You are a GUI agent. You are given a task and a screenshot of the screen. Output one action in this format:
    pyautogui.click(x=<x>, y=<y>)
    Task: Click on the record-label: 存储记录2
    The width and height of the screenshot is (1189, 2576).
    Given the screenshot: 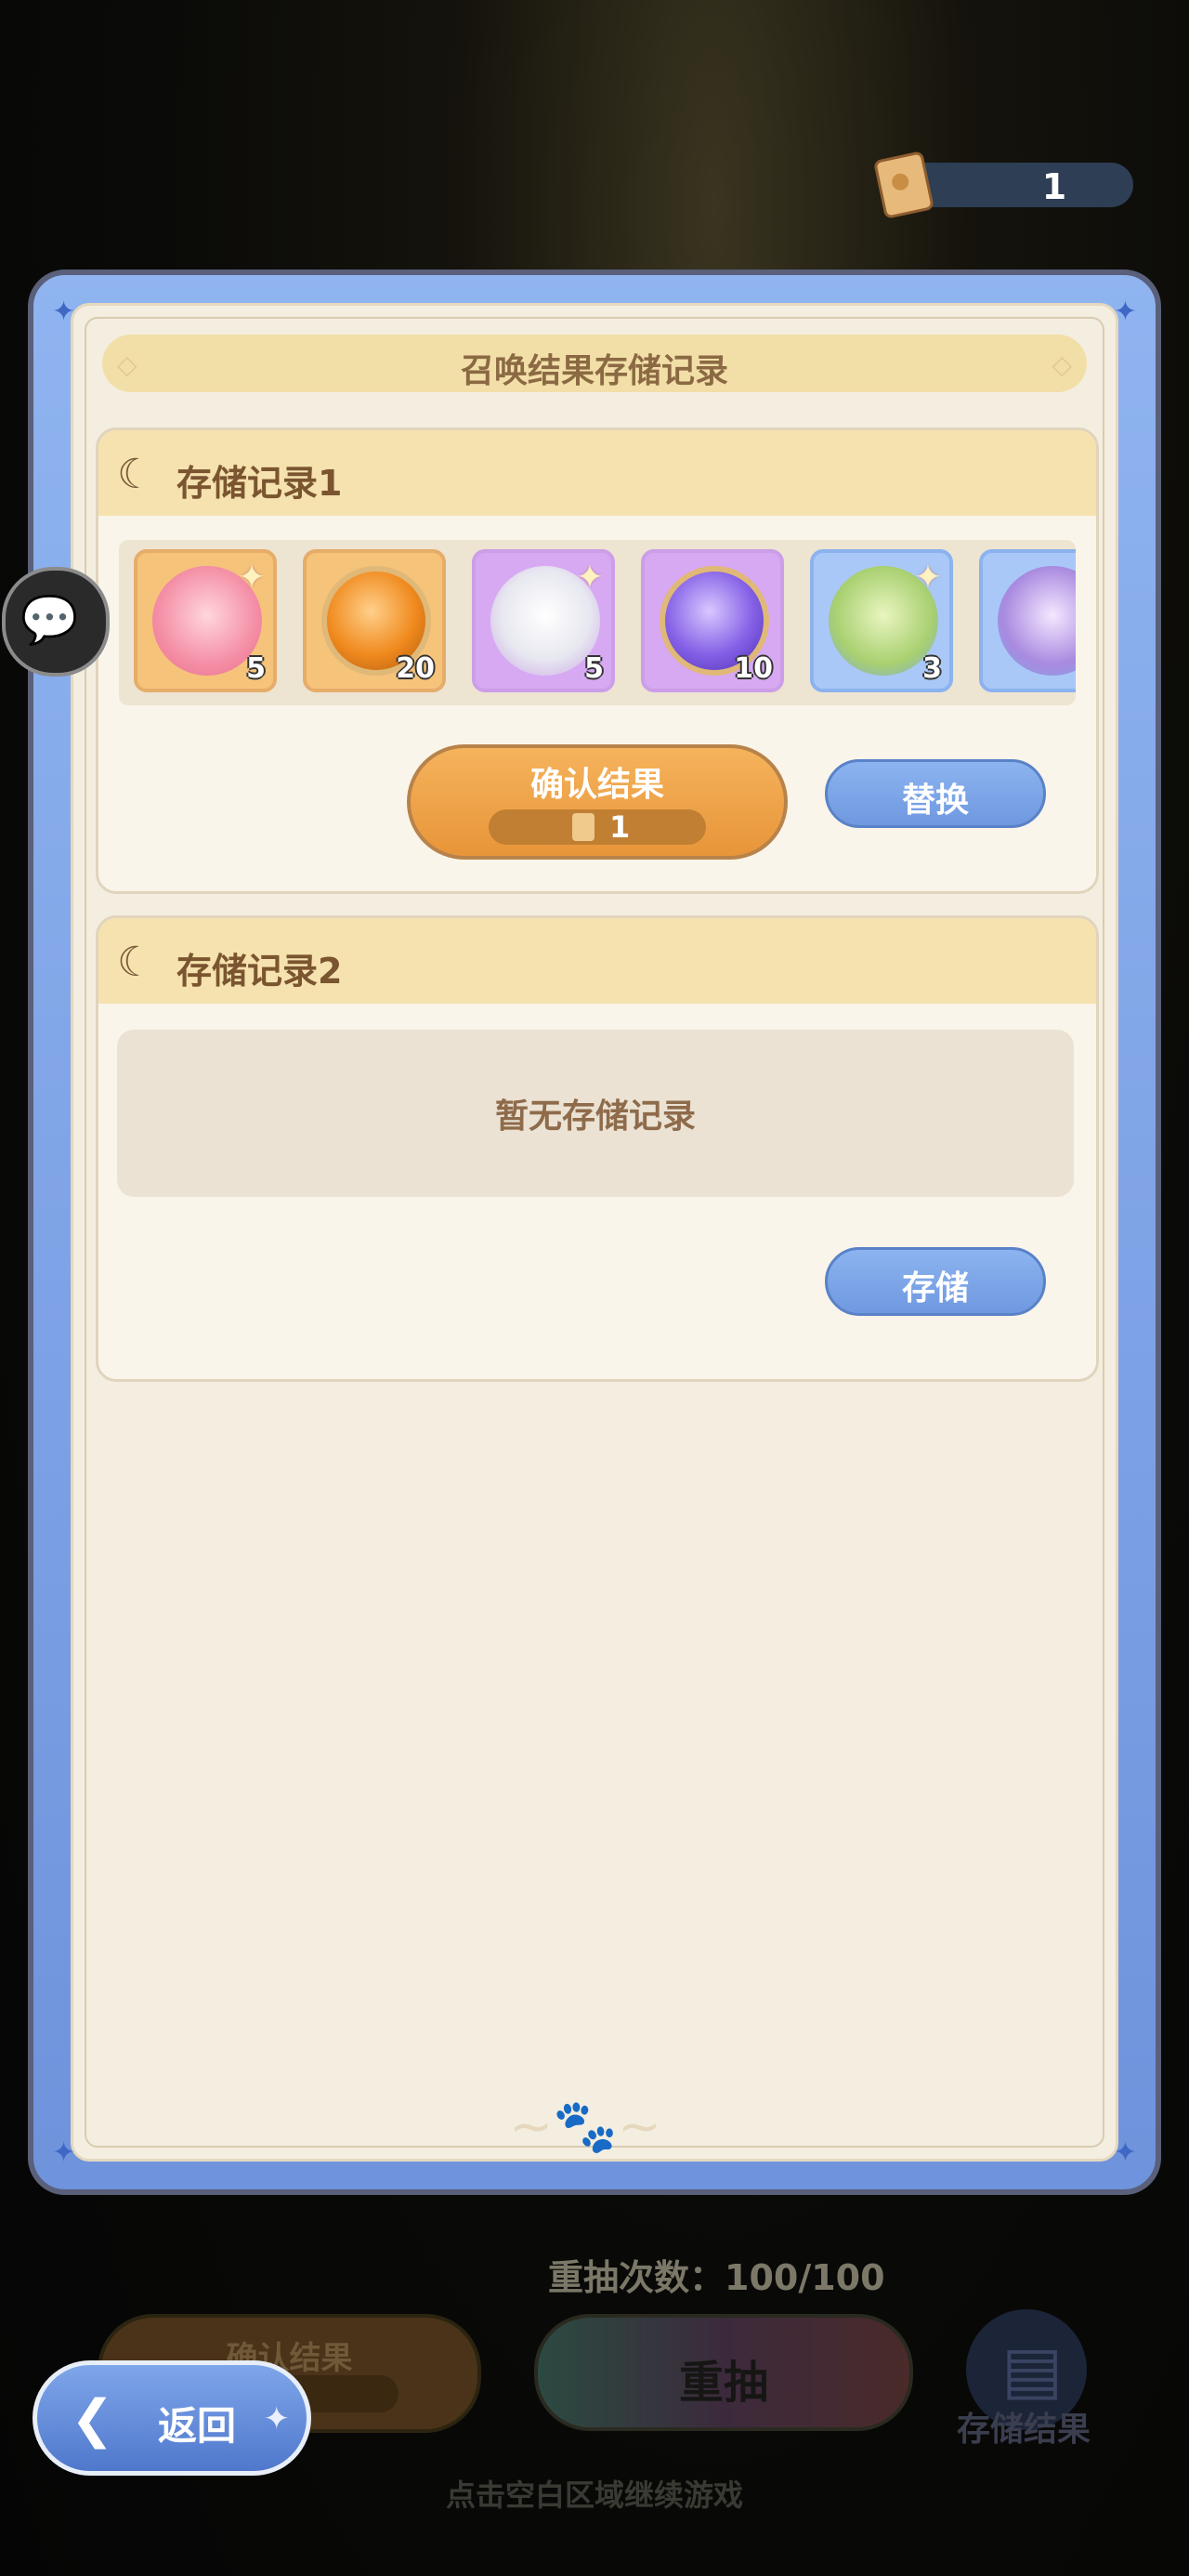 What is the action you would take?
    pyautogui.click(x=259, y=971)
    